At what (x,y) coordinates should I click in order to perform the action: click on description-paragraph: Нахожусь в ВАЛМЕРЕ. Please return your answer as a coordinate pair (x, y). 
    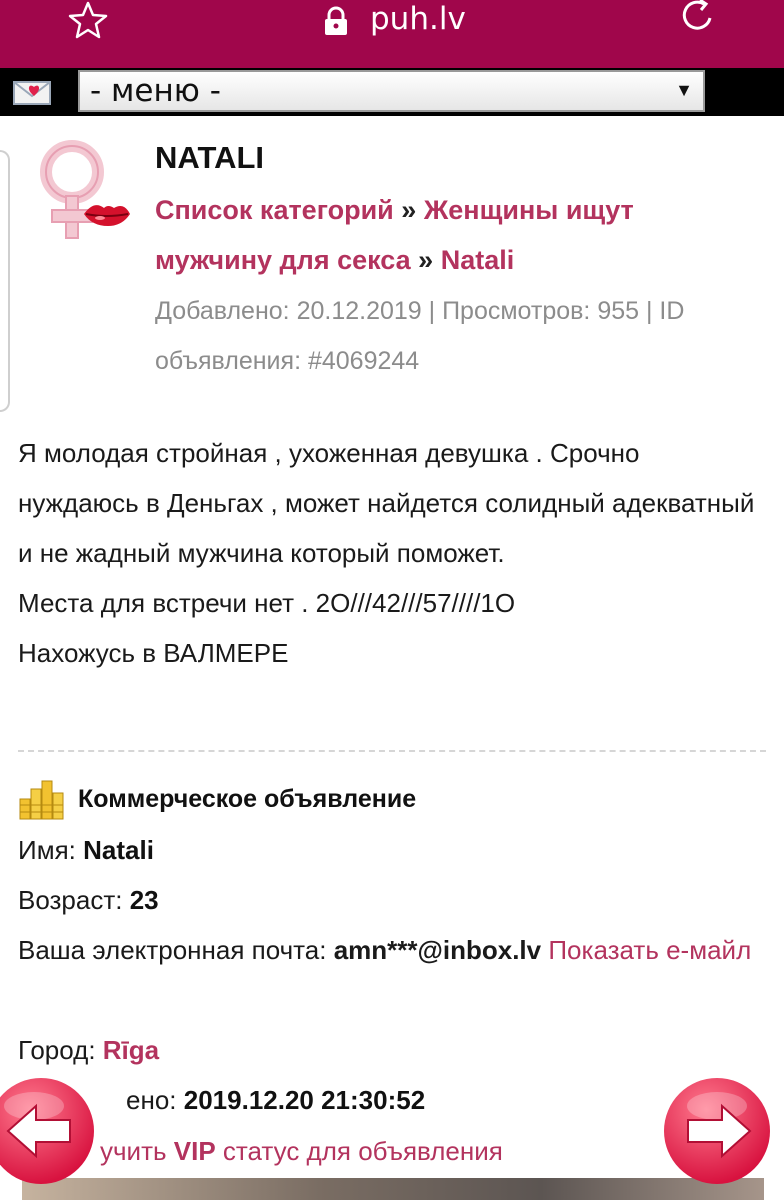
    Looking at the image, I should click on (153, 653).